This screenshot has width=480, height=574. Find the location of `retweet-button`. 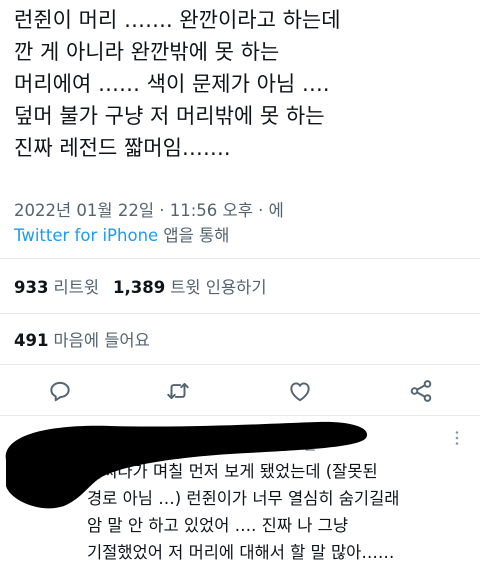

retweet-button is located at coordinates (178, 391).